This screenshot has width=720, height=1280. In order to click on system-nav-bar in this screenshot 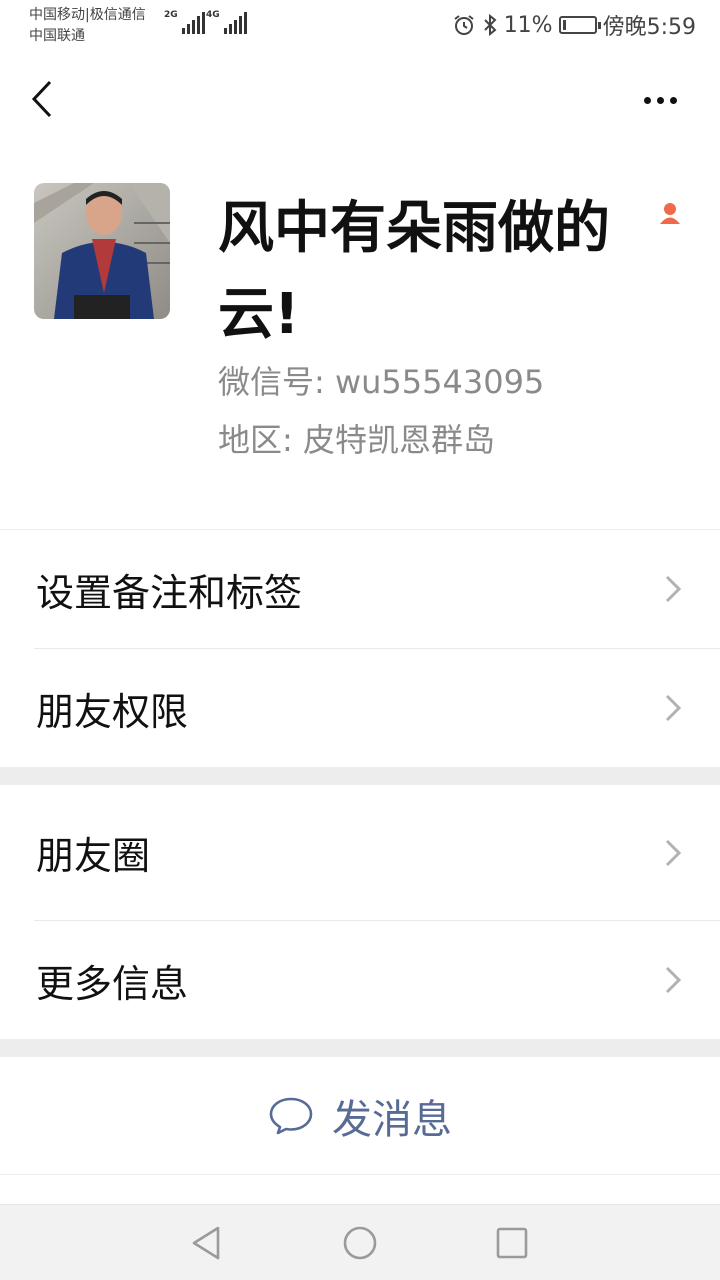, I will do `click(360, 1242)`.